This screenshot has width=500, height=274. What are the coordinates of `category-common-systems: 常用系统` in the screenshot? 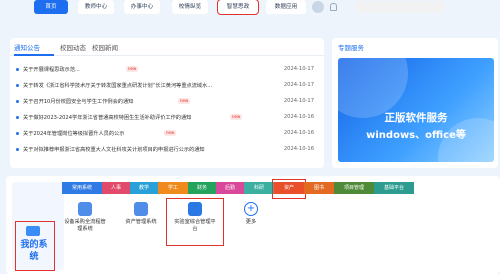 It's located at (82, 188).